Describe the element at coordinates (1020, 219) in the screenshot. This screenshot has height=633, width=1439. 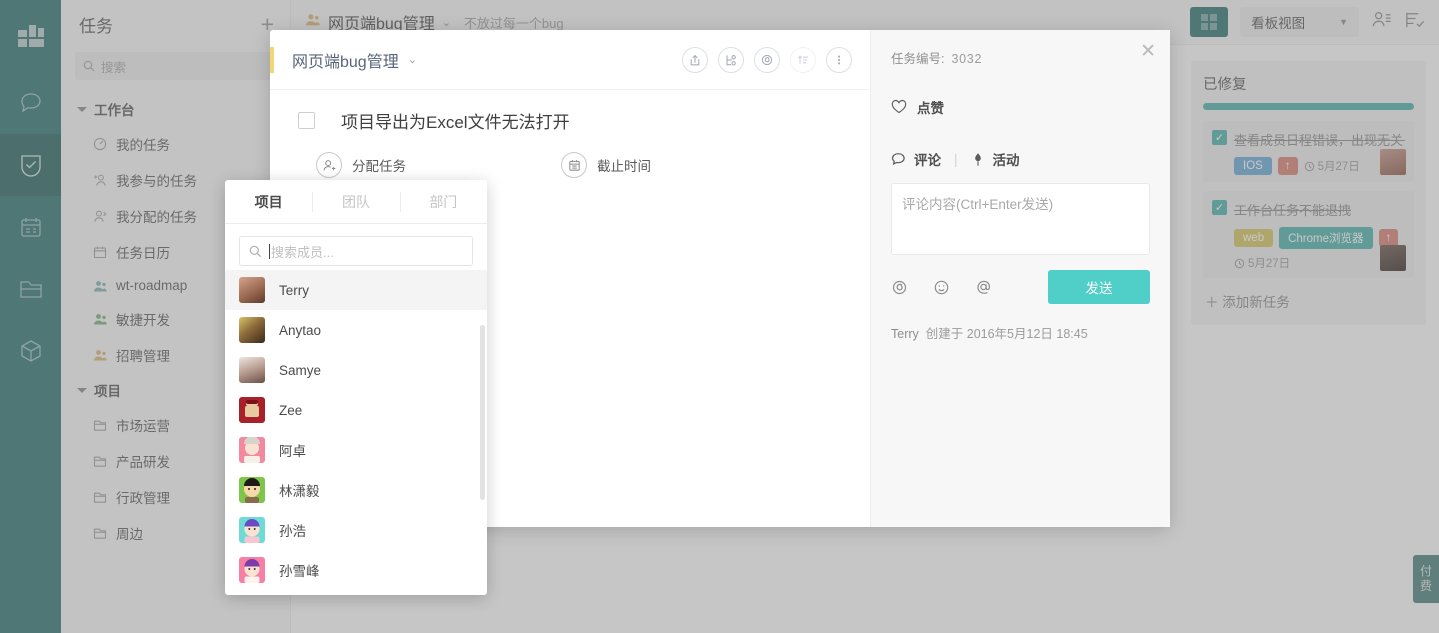
I see `comment-input: 评论内容(Ctrl+Enter发送)` at that location.